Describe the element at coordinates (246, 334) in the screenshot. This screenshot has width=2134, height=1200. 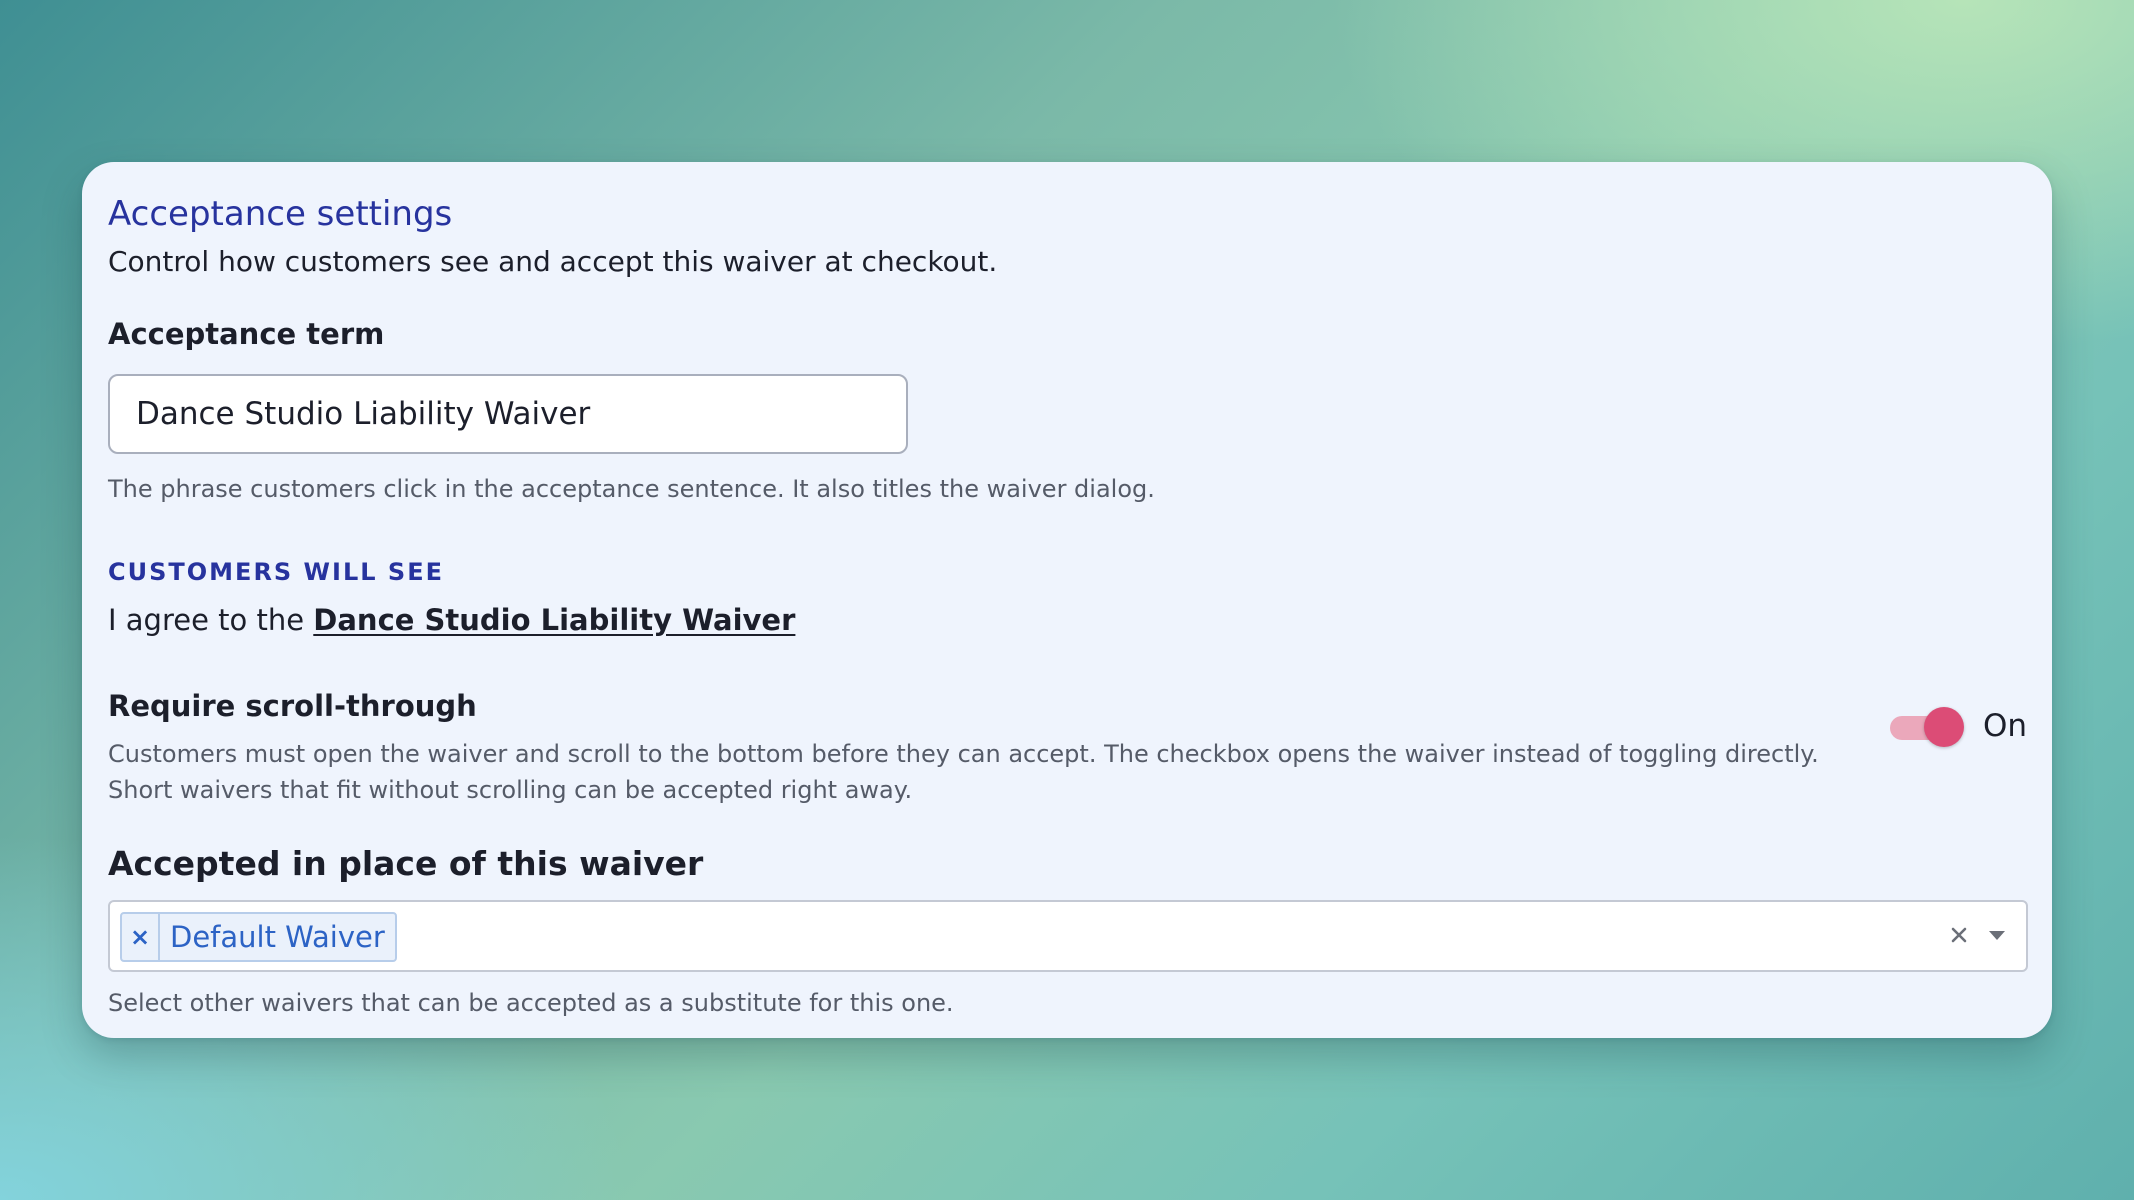
I see `acceptance-term-label: Acceptance term` at that location.